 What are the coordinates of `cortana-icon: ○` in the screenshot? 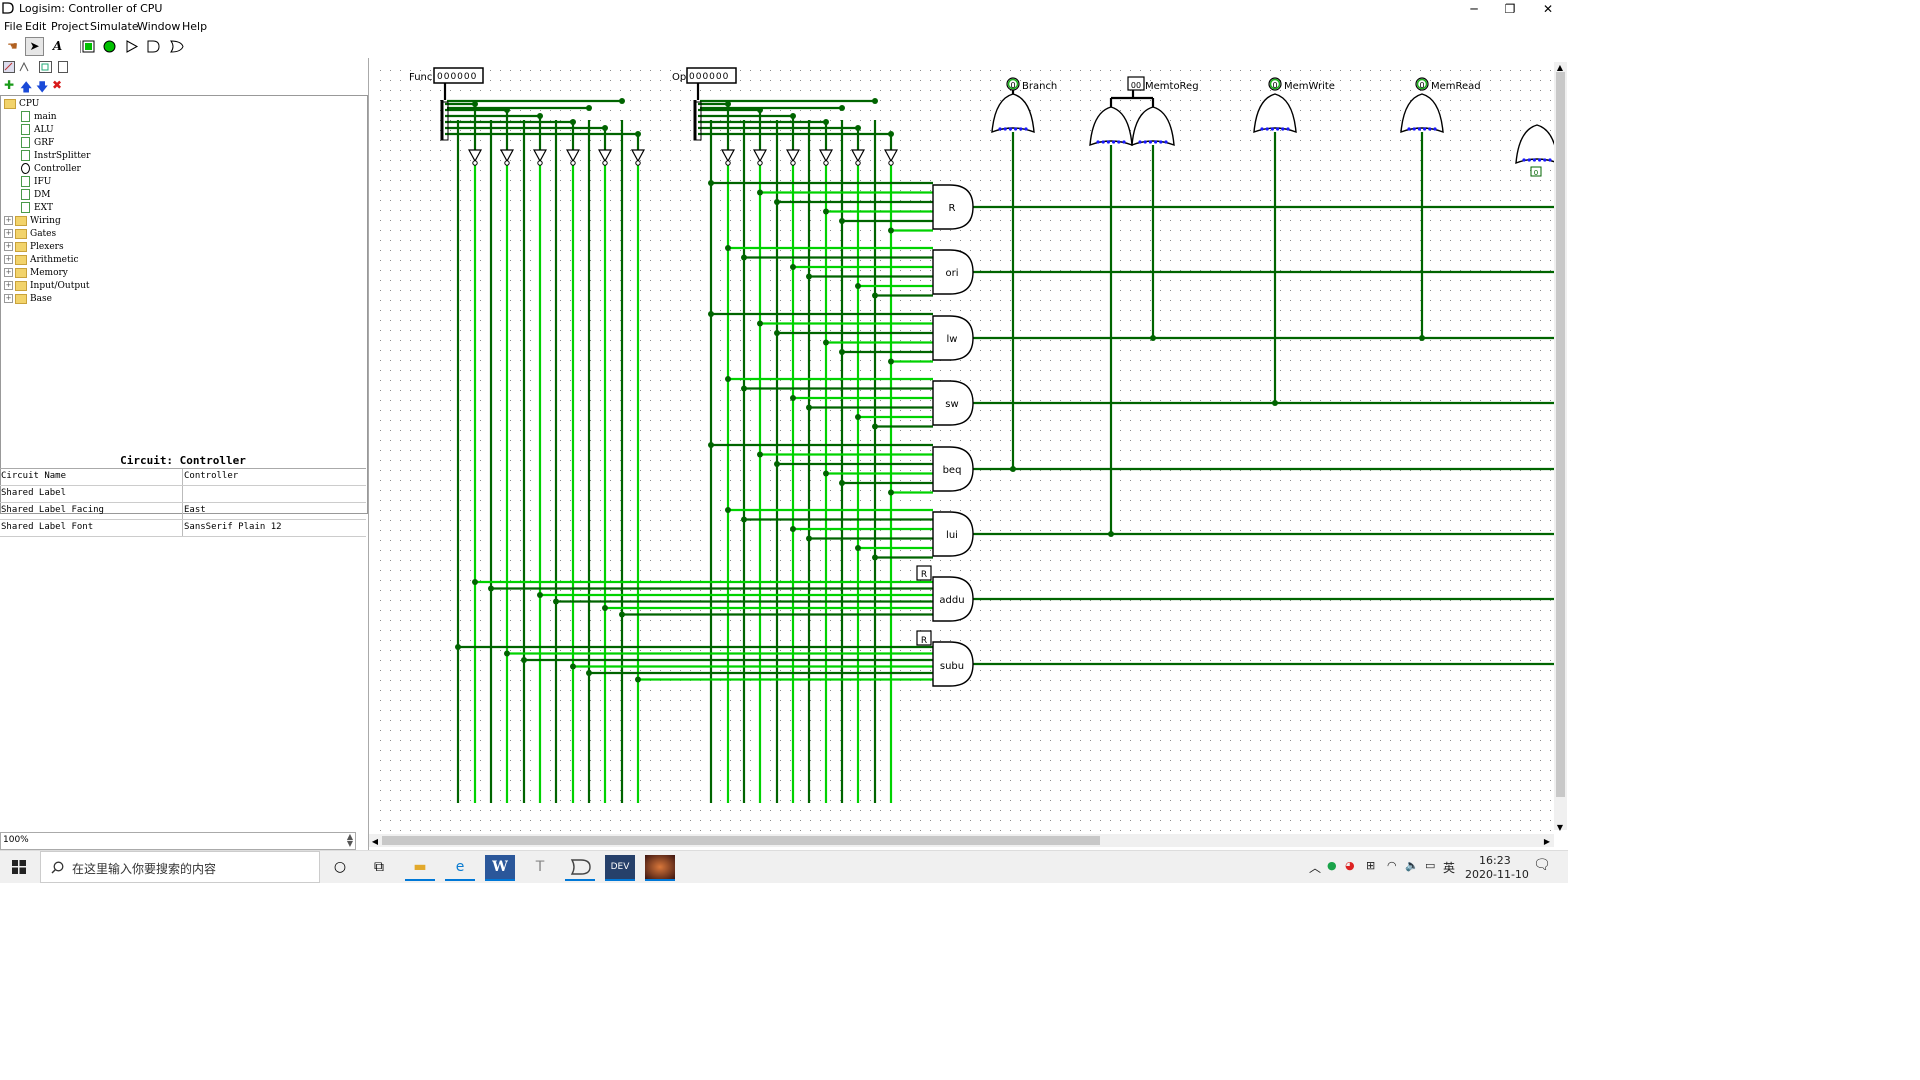 It's located at (340, 867).